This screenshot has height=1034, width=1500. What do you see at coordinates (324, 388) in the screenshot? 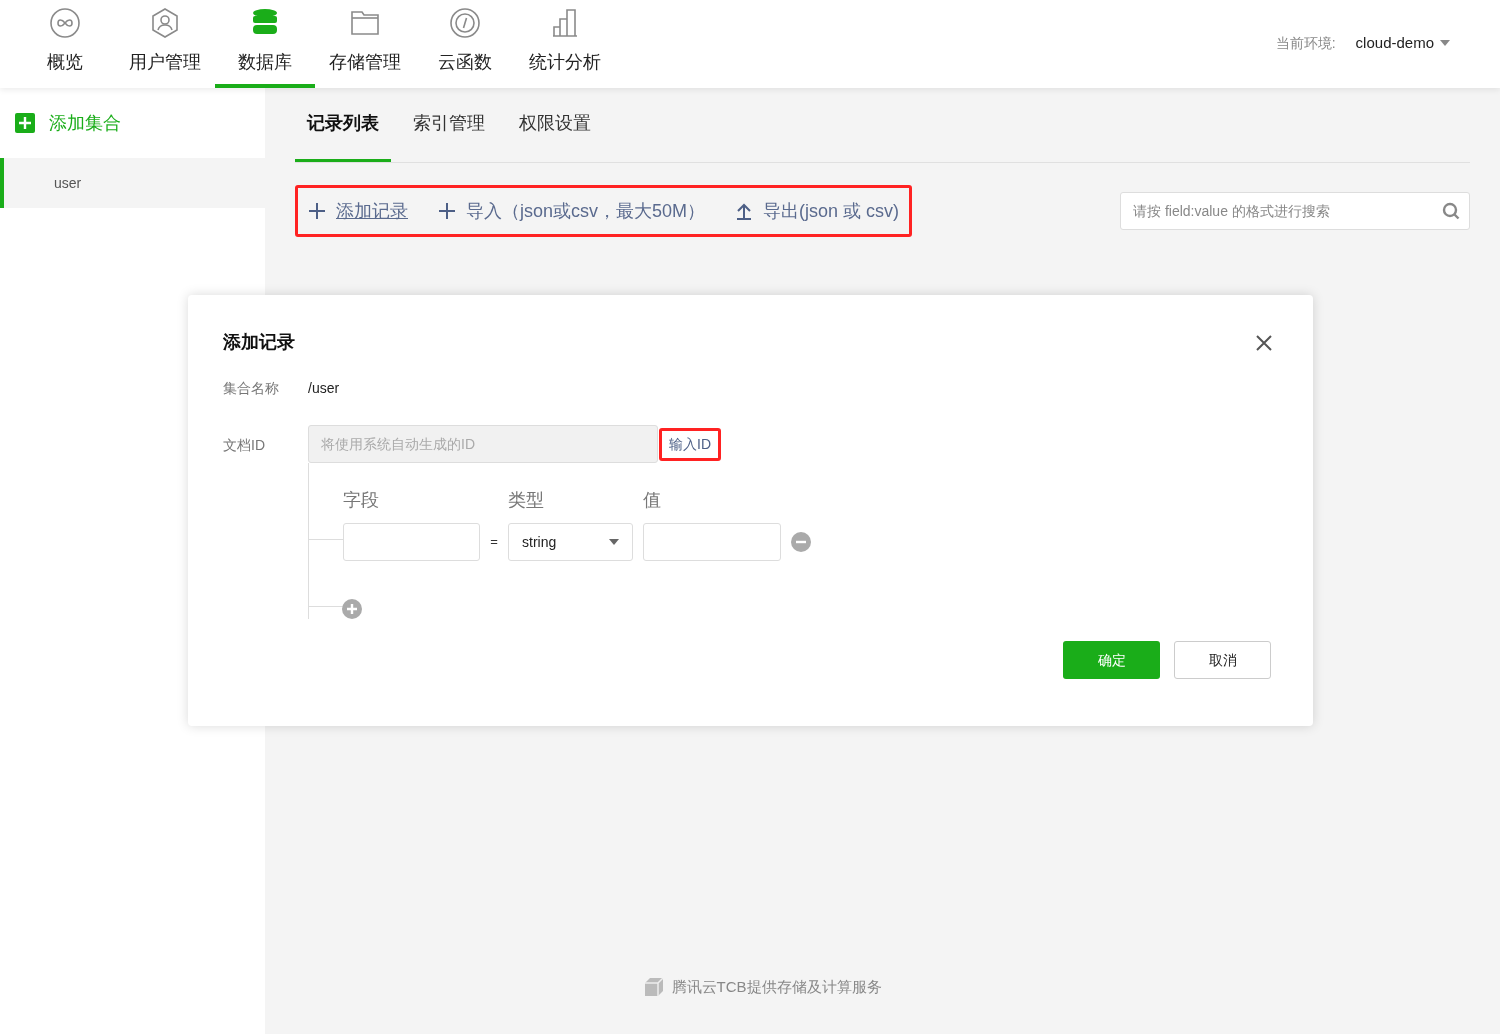
I see `collection-name: /user` at bounding box center [324, 388].